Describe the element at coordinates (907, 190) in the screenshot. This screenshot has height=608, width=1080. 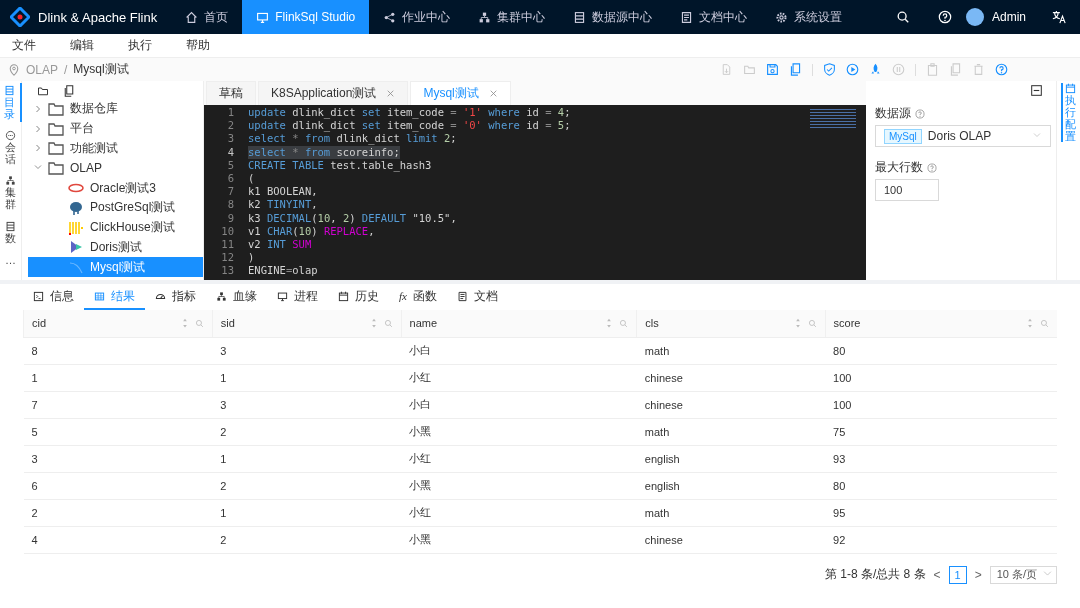
I see `max-rows-field: 100` at that location.